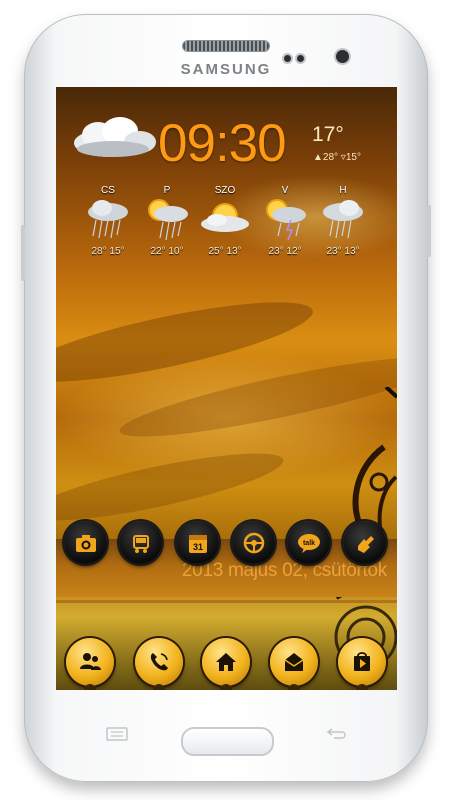  I want to click on menu-key-icon, so click(117, 734).